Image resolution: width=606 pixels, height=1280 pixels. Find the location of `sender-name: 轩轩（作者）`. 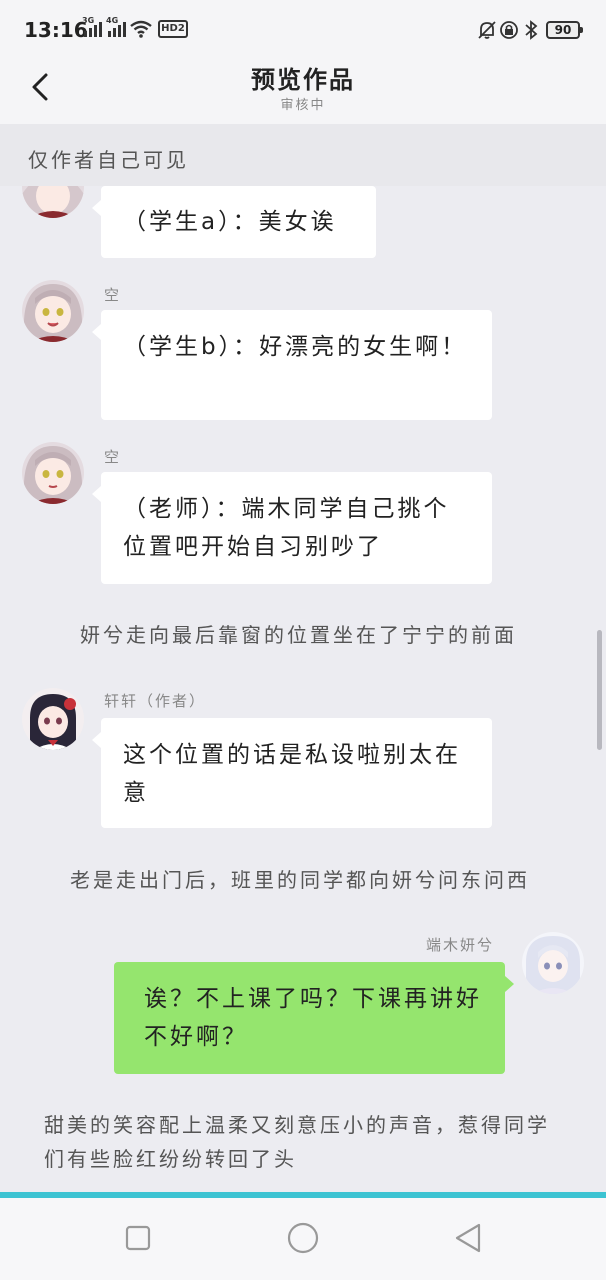

sender-name: 轩轩（作者） is located at coordinates (155, 701).